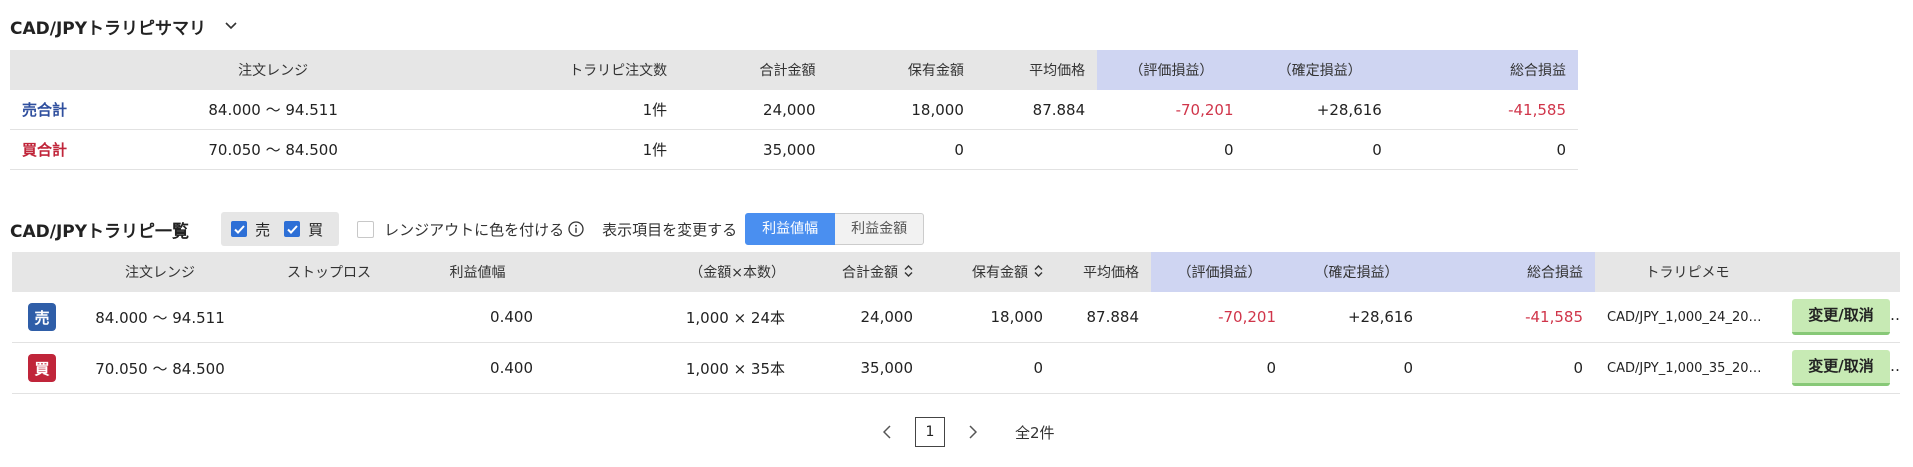 The width and height of the screenshot is (1913, 467). I want to click on list-row-realized: 0, so click(1356, 368).